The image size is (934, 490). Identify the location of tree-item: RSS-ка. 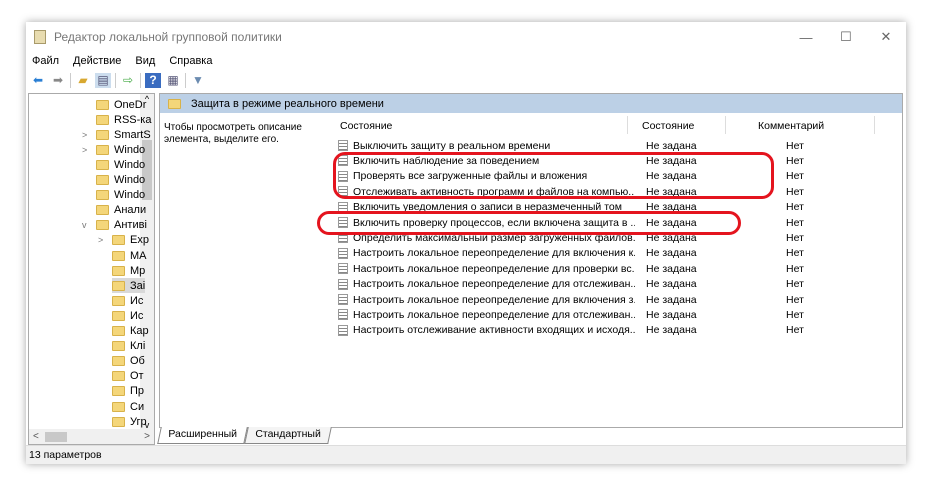
(123, 119).